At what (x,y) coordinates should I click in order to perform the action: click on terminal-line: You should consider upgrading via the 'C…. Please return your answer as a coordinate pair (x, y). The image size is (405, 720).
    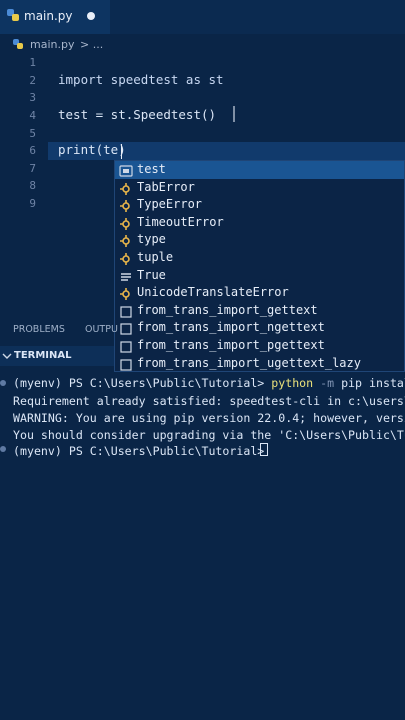
    Looking at the image, I should click on (209, 435).